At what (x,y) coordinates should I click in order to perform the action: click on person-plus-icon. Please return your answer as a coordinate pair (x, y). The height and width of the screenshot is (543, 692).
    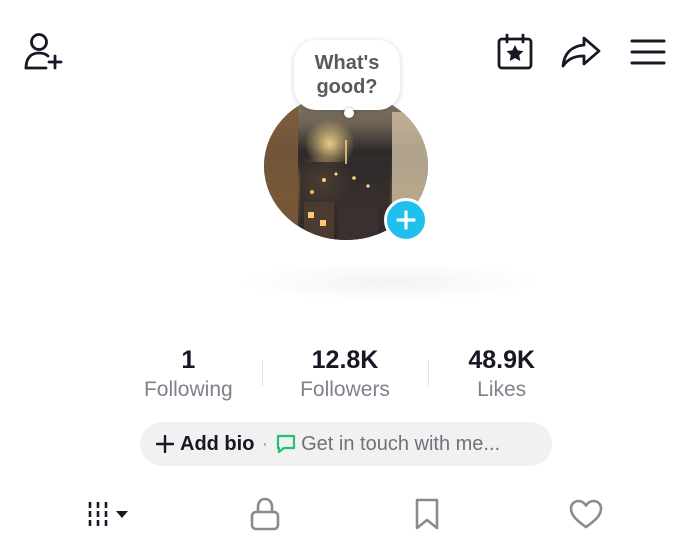
    Looking at the image, I should click on (43, 51).